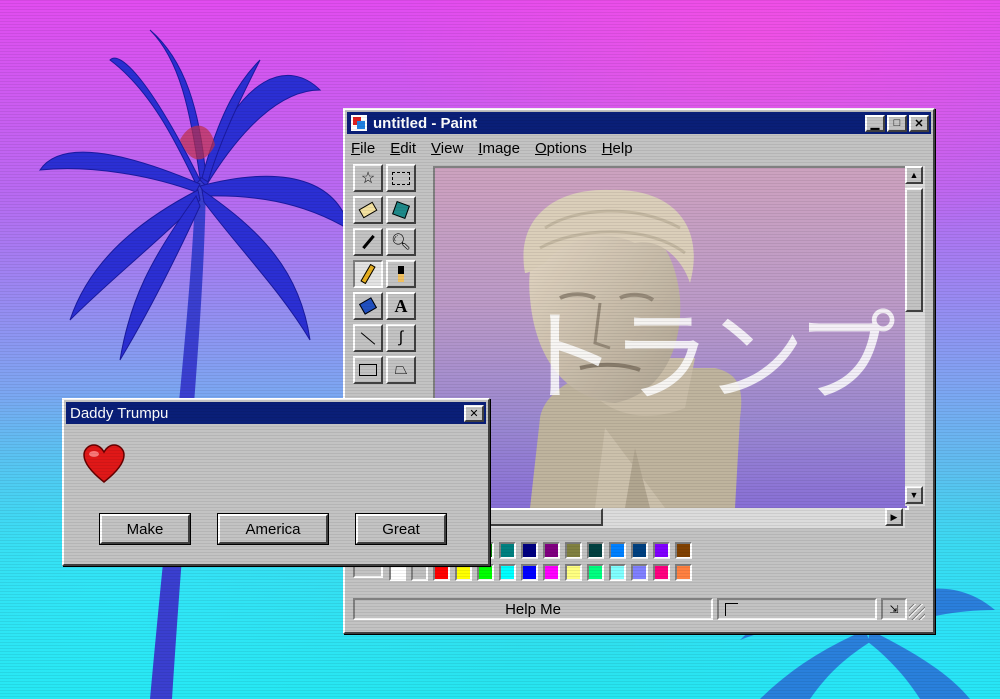 The width and height of the screenshot is (1000, 699). What do you see at coordinates (797, 609) in the screenshot?
I see `cursor-position-field` at bounding box center [797, 609].